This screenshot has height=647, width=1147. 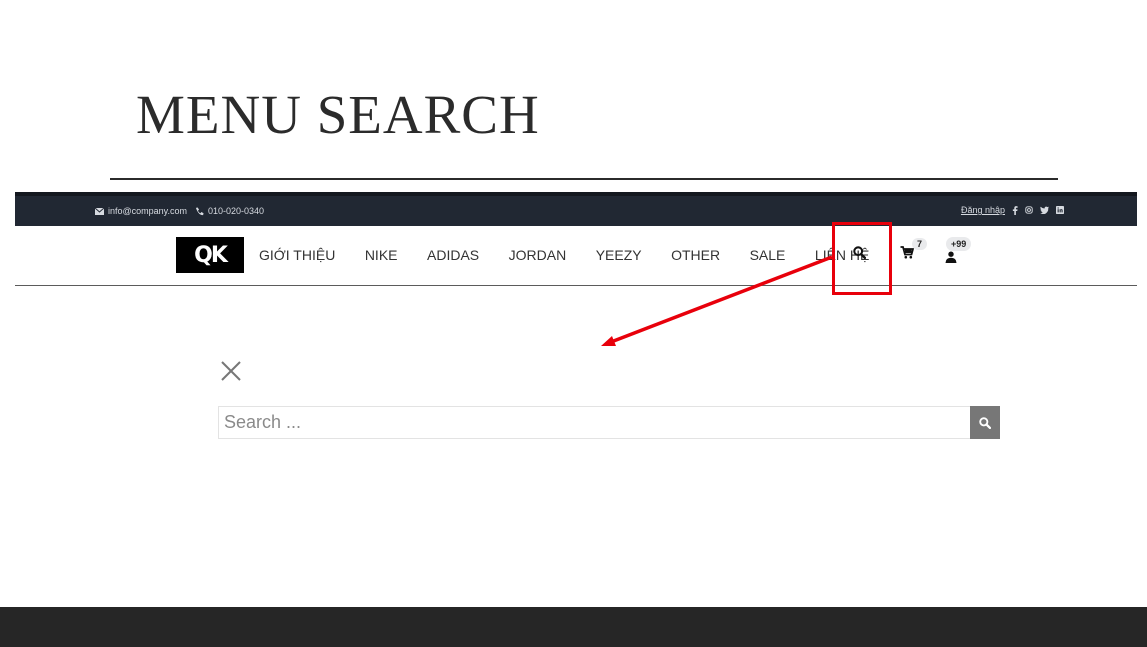 I want to click on close-search-button, so click(x=231, y=370).